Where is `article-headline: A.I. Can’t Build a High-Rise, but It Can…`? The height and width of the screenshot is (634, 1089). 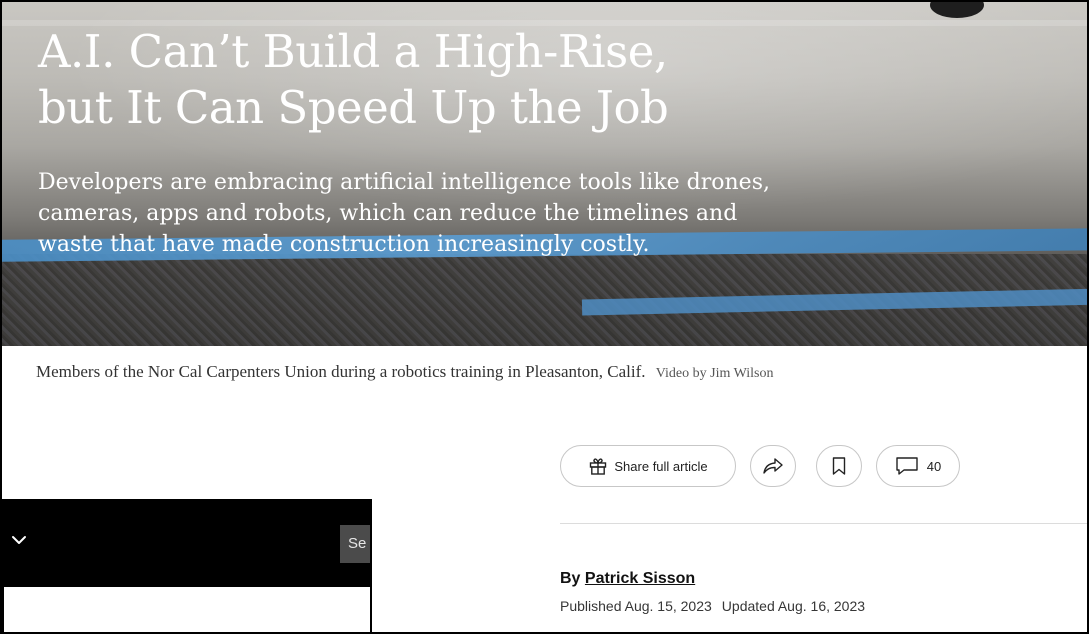
article-headline: A.I. Can’t Build a High-Rise, but It Can… is located at coordinates (353, 79).